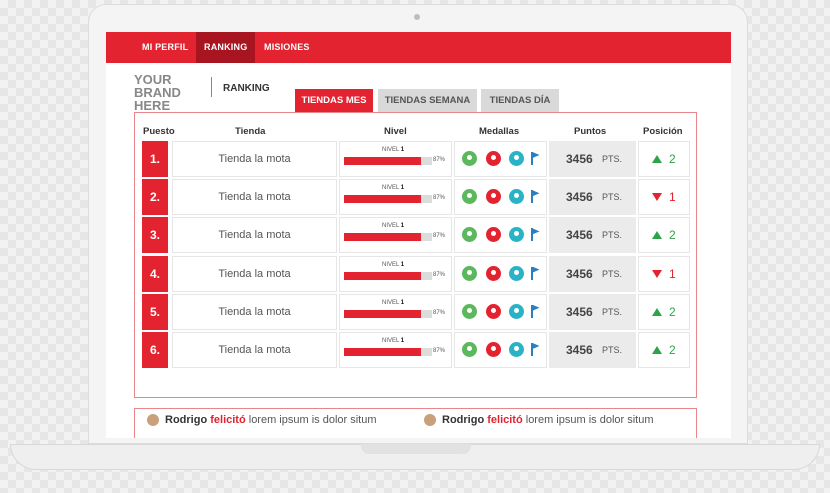  I want to click on position-value: 1, so click(672, 273).